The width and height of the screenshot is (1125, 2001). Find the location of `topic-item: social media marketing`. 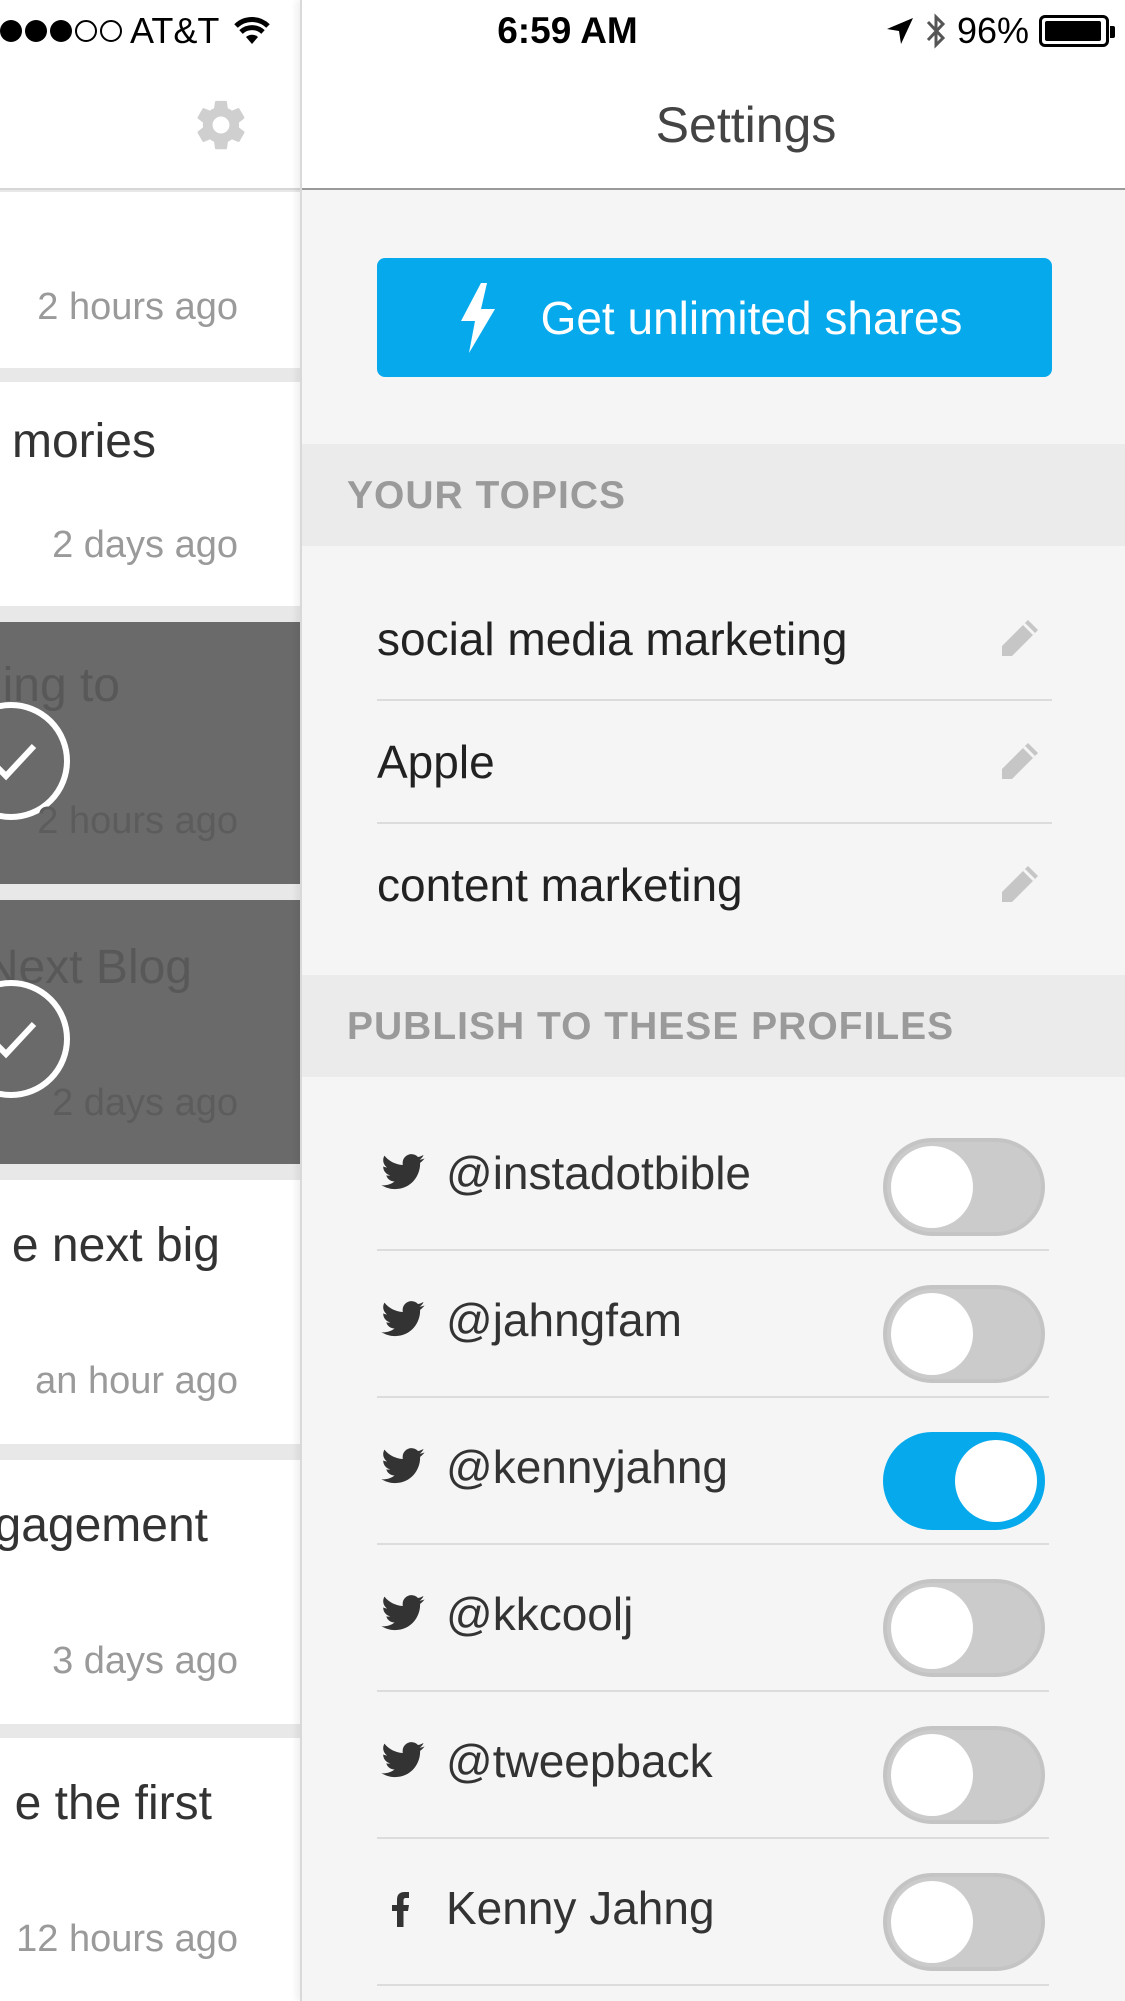

topic-item: social media marketing is located at coordinates (714, 639).